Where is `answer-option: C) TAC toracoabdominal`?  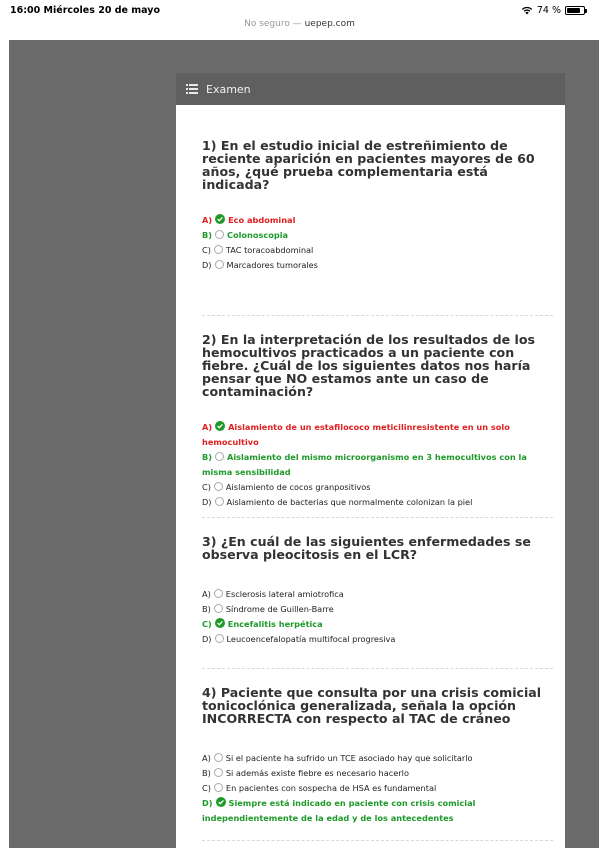
answer-option: C) TAC toracoabdominal is located at coordinates (377, 250).